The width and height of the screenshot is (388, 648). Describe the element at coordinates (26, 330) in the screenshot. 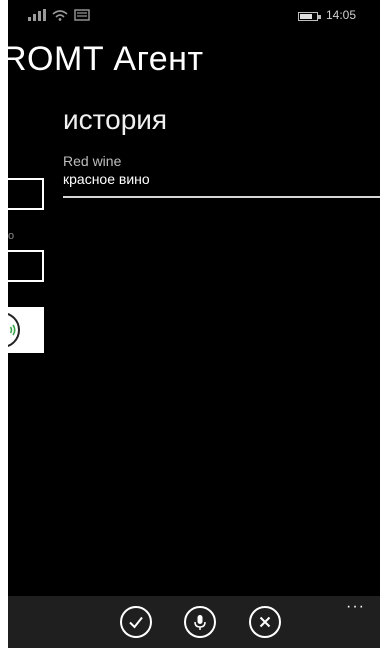

I see `speak-button` at that location.